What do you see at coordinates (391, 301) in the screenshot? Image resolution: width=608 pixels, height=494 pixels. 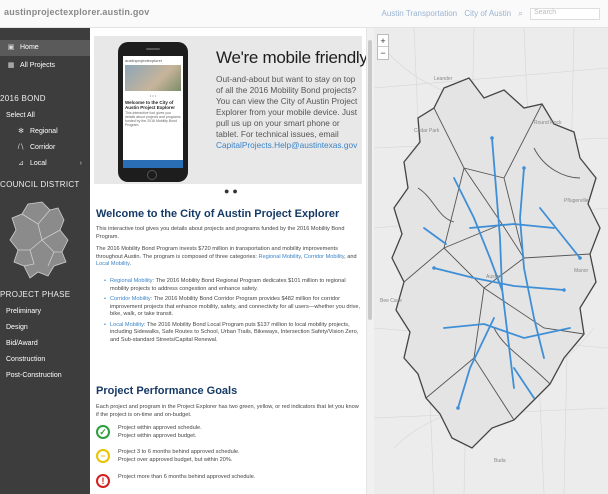 I see `map-label: Bee Cave` at bounding box center [391, 301].